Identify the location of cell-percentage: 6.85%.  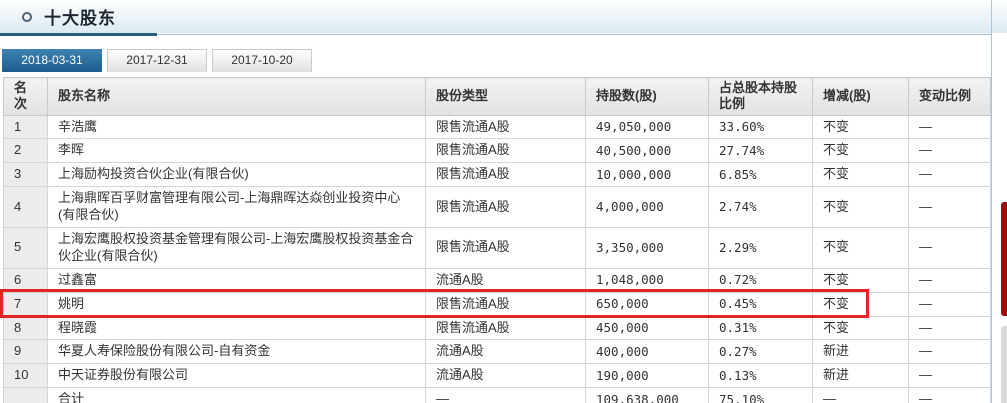
(760, 175).